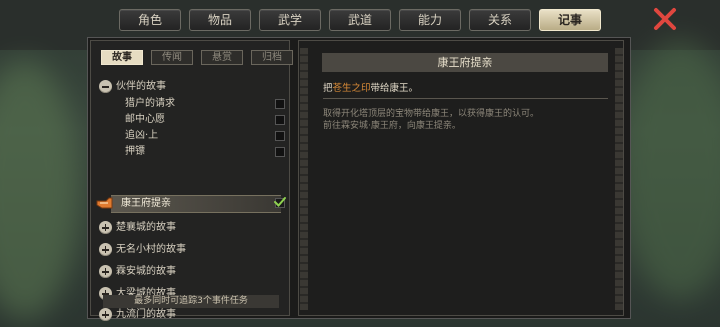  I want to click on quest-item-label: 邮中心愿, so click(145, 119).